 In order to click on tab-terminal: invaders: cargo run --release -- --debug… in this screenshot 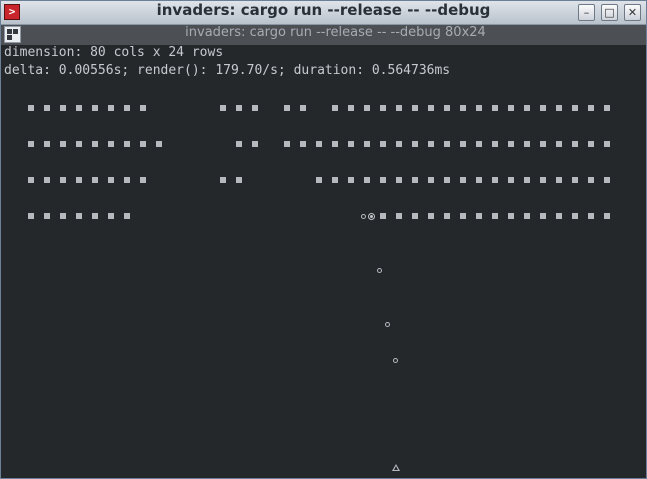, I will do `click(335, 35)`.